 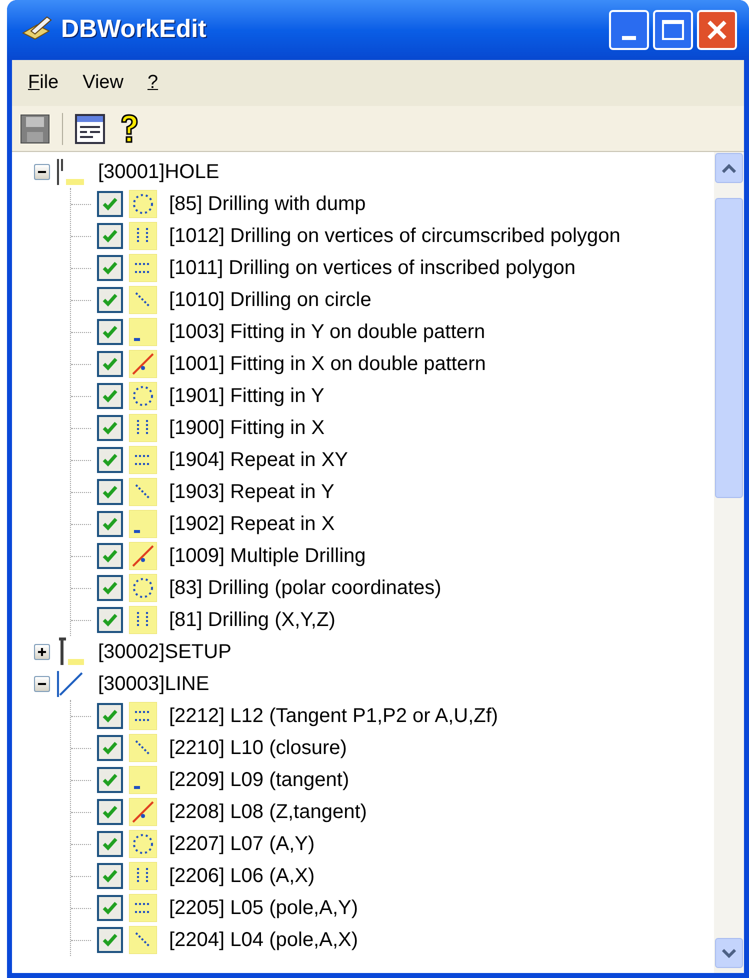 I want to click on tree-item: [1011] Drilling on vertices of inscribed polygon, so click(x=372, y=268).